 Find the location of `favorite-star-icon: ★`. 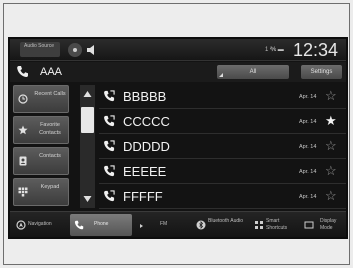

favorite-star-icon: ★ is located at coordinates (331, 121).